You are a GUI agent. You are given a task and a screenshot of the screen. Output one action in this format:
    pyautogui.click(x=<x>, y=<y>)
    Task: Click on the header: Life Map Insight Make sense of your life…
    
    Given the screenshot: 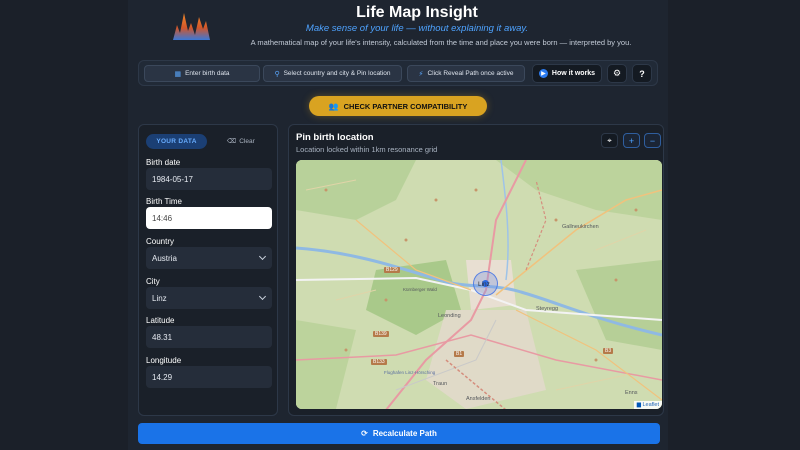 What is the action you would take?
    pyautogui.click(x=398, y=28)
    